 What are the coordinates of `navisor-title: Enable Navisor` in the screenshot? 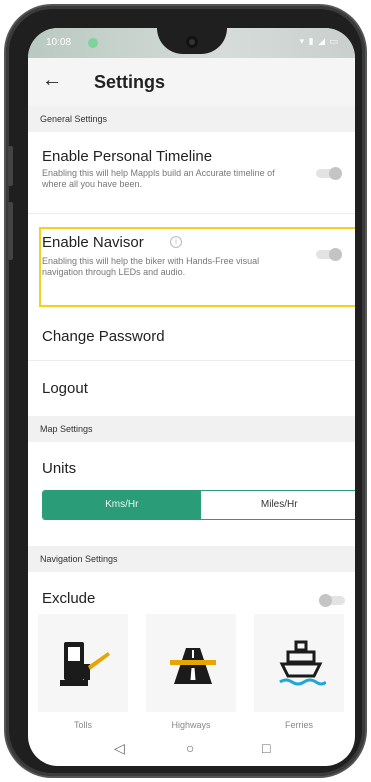 It's located at (93, 242).